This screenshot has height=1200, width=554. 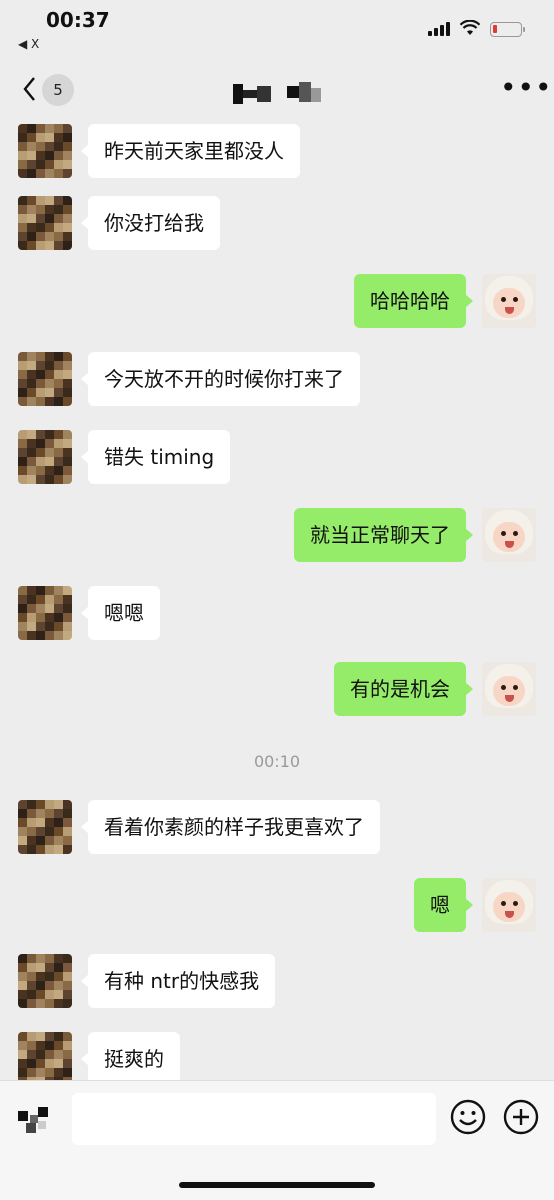 I want to click on more-icon: •••, so click(x=526, y=88).